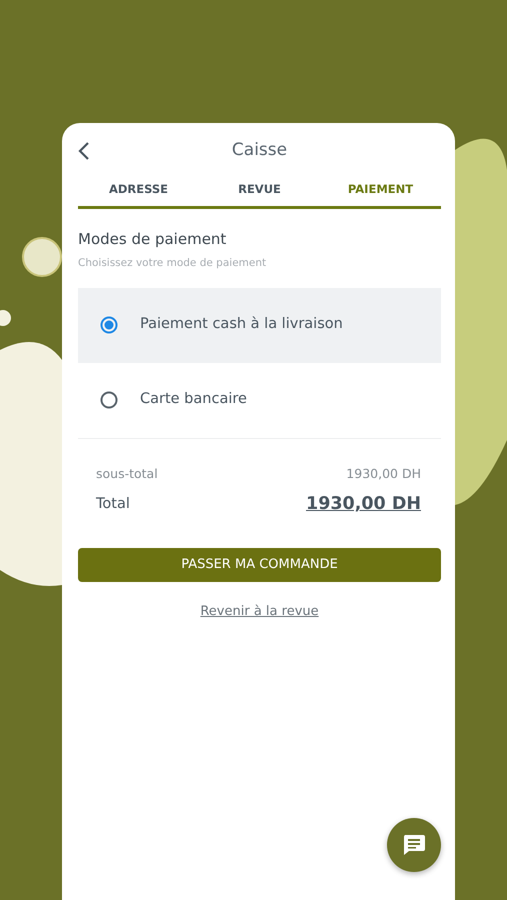 The image size is (507, 900). Describe the element at coordinates (259, 565) in the screenshot. I see `place-order-button: PASSER MA COMMANDE` at that location.